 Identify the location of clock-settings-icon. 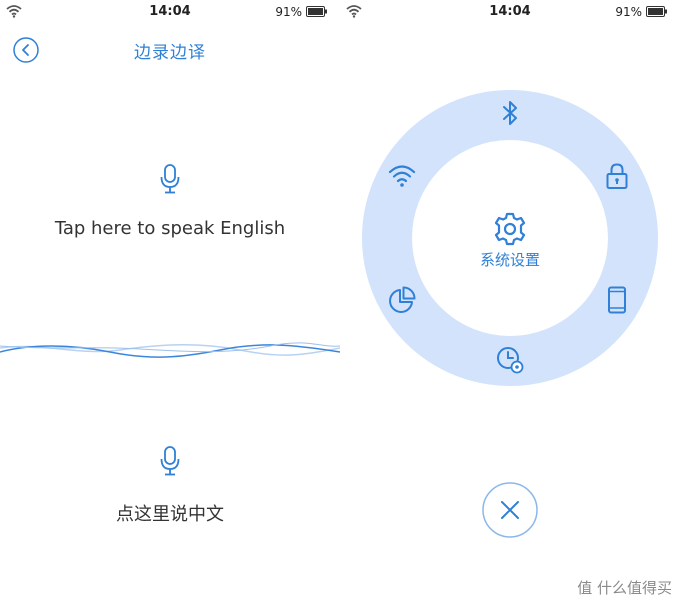
(510, 360).